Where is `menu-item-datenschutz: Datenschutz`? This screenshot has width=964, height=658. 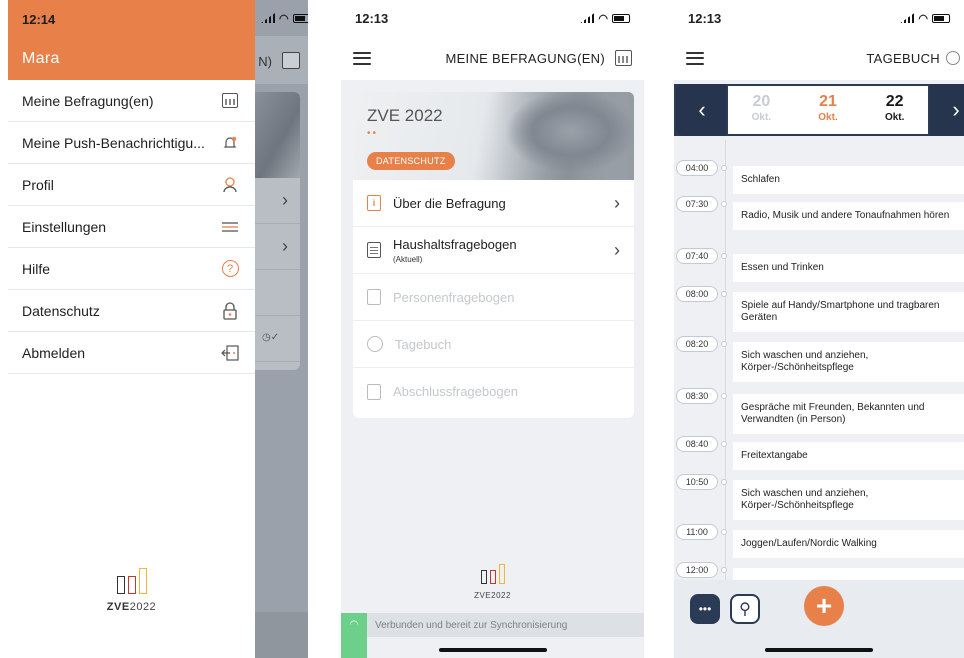 menu-item-datenschutz: Datenschutz is located at coordinates (131, 311).